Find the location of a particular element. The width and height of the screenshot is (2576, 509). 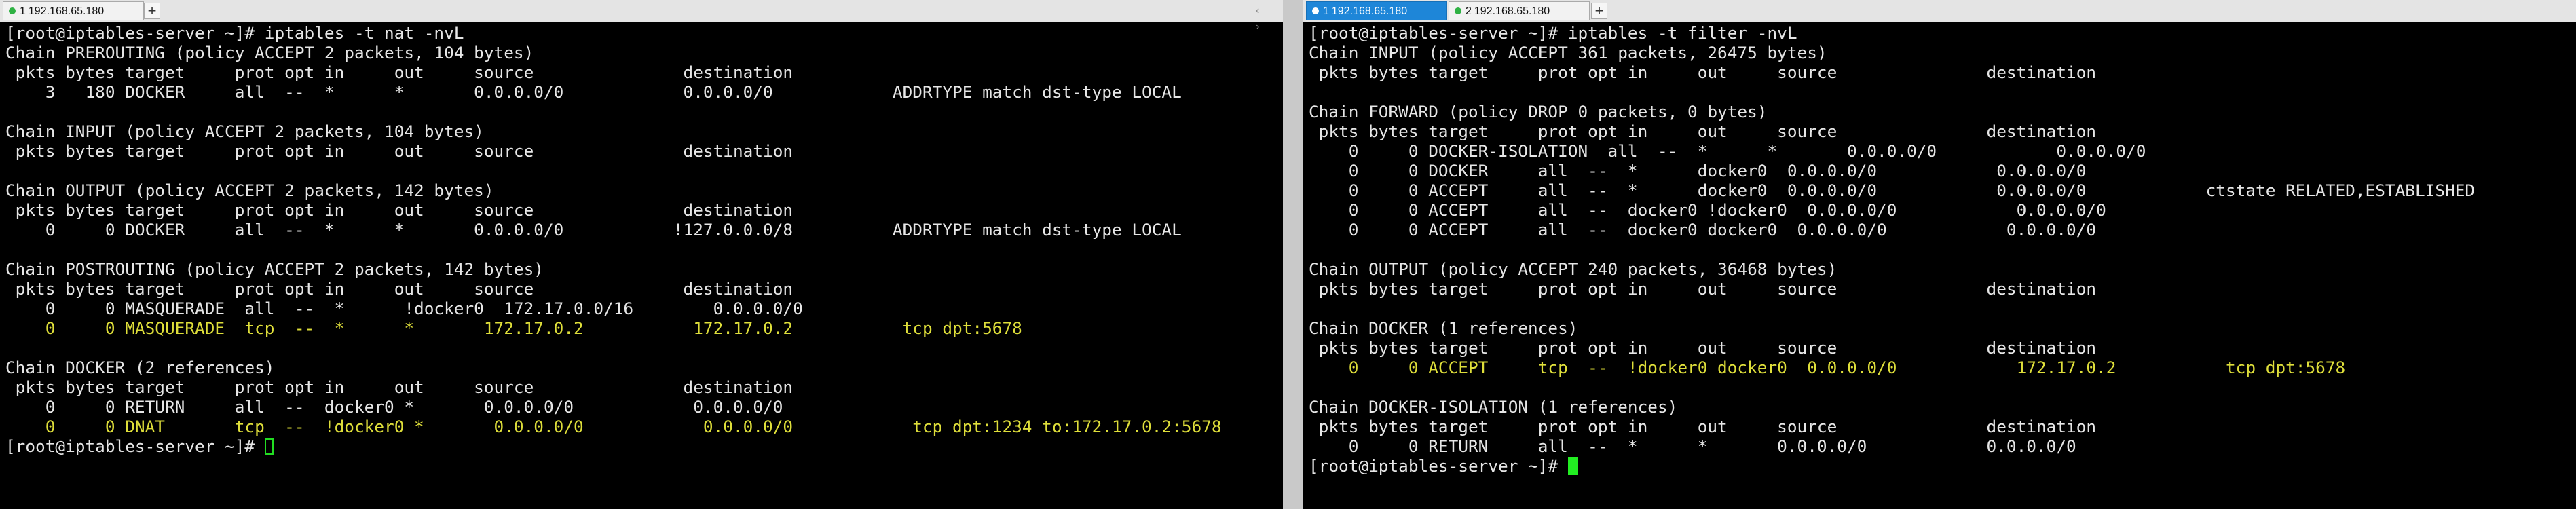

tab-number: 2 is located at coordinates (1469, 11).